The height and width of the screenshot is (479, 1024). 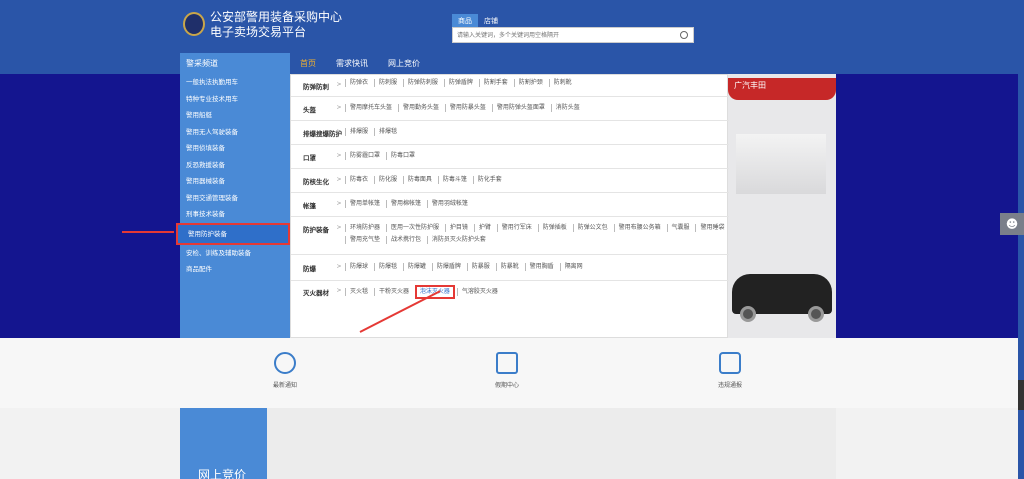 I want to click on nav-item-home: 首页, so click(x=308, y=63).